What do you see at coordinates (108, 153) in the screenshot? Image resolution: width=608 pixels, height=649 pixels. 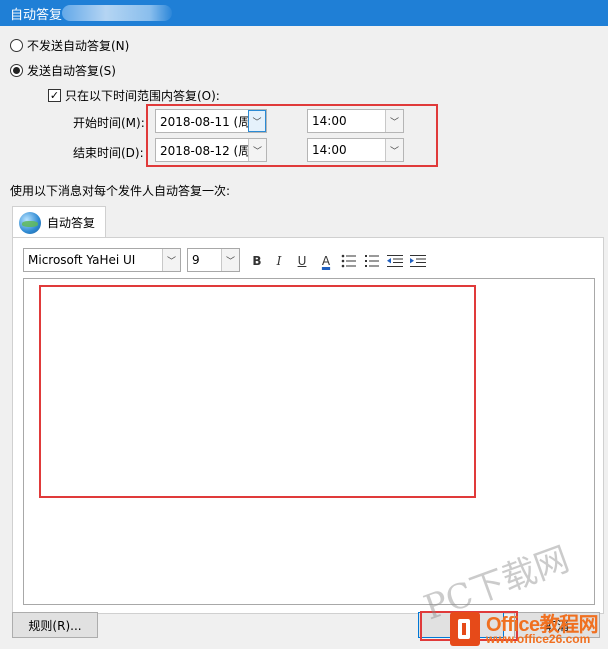 I see `end-time-label: 结束时间(D):` at bounding box center [108, 153].